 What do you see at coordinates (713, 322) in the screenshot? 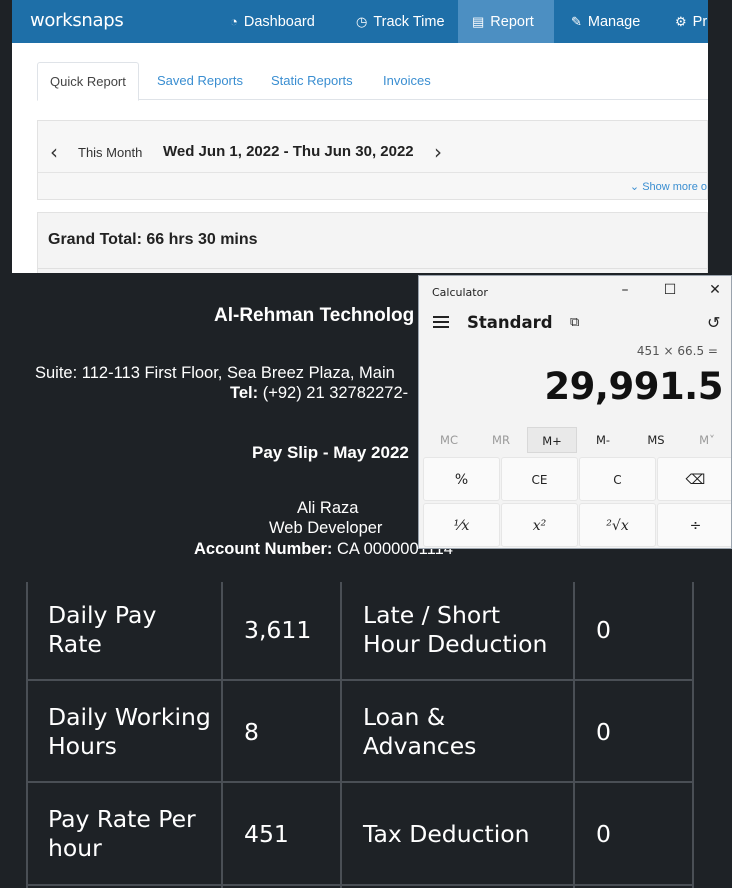
I see `history-icon: ↺` at bounding box center [713, 322].